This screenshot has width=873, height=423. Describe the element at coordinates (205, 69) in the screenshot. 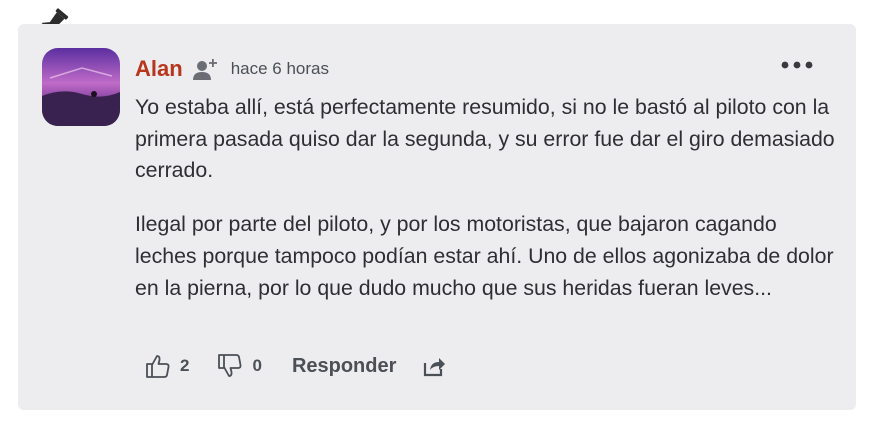

I see `follow-user-icon` at that location.